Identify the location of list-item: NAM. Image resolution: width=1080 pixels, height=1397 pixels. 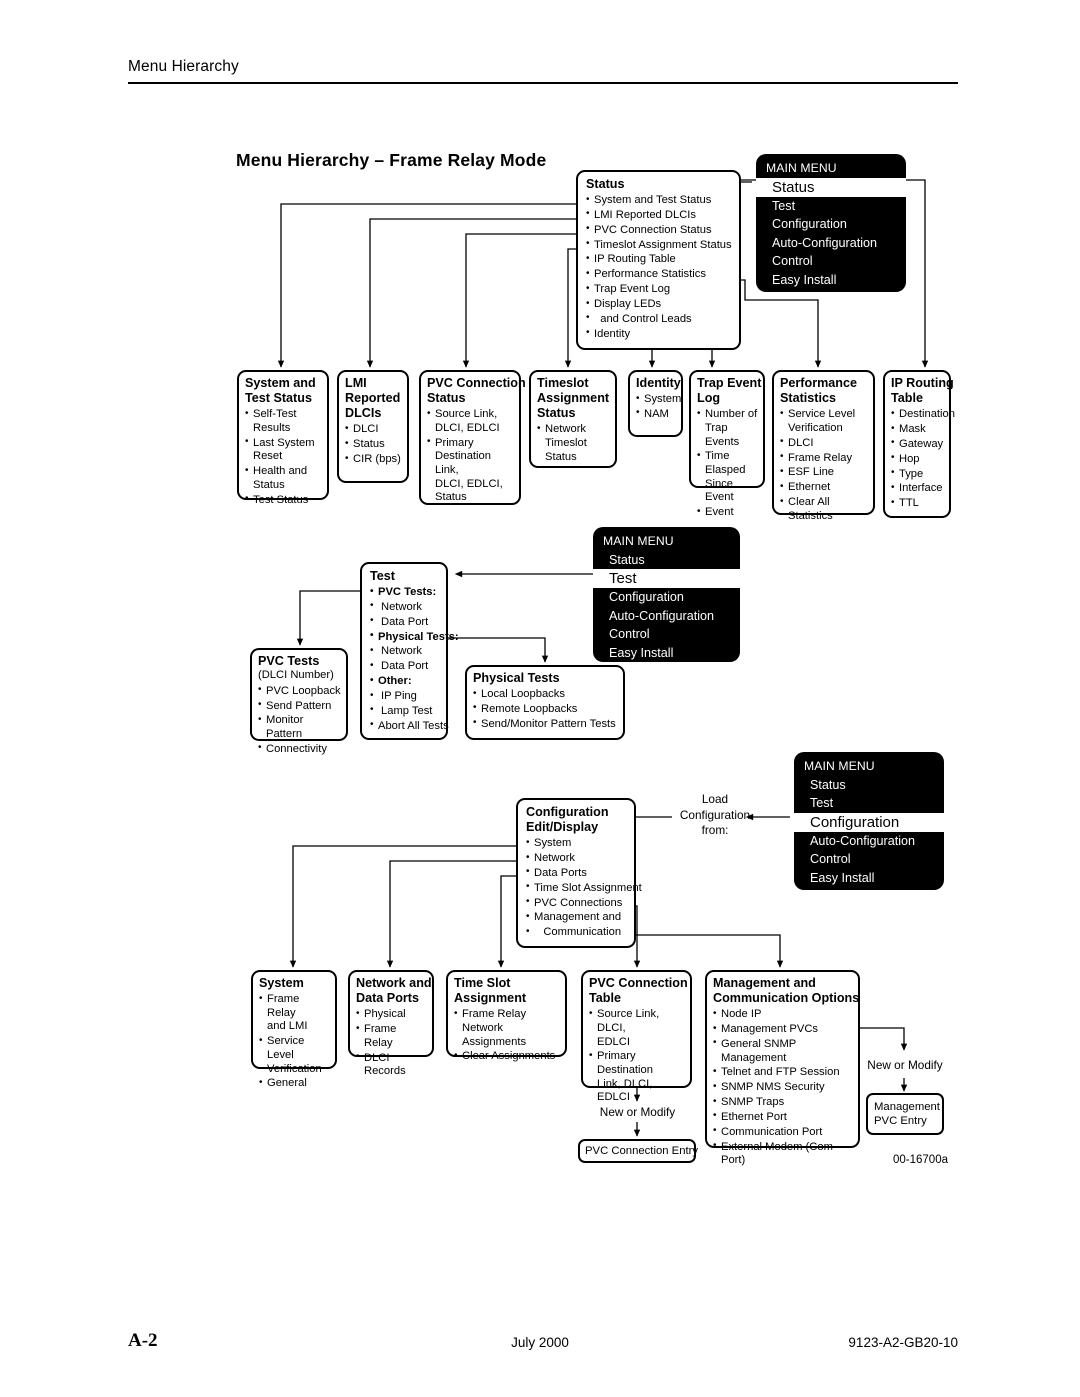
(656, 414).